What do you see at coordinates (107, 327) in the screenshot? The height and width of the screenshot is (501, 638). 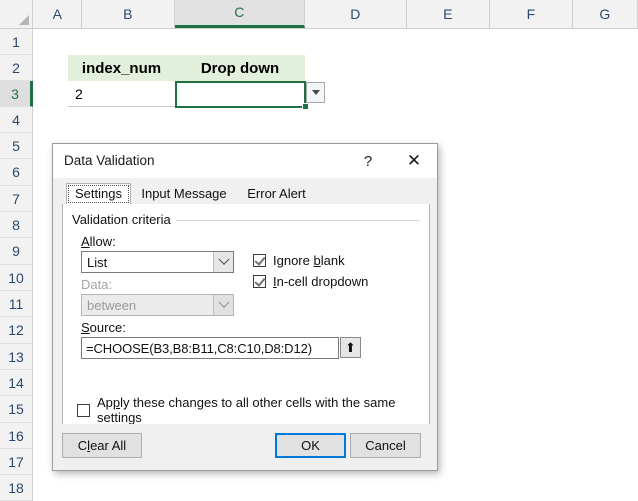 I see `source-label-rest: ource:` at bounding box center [107, 327].